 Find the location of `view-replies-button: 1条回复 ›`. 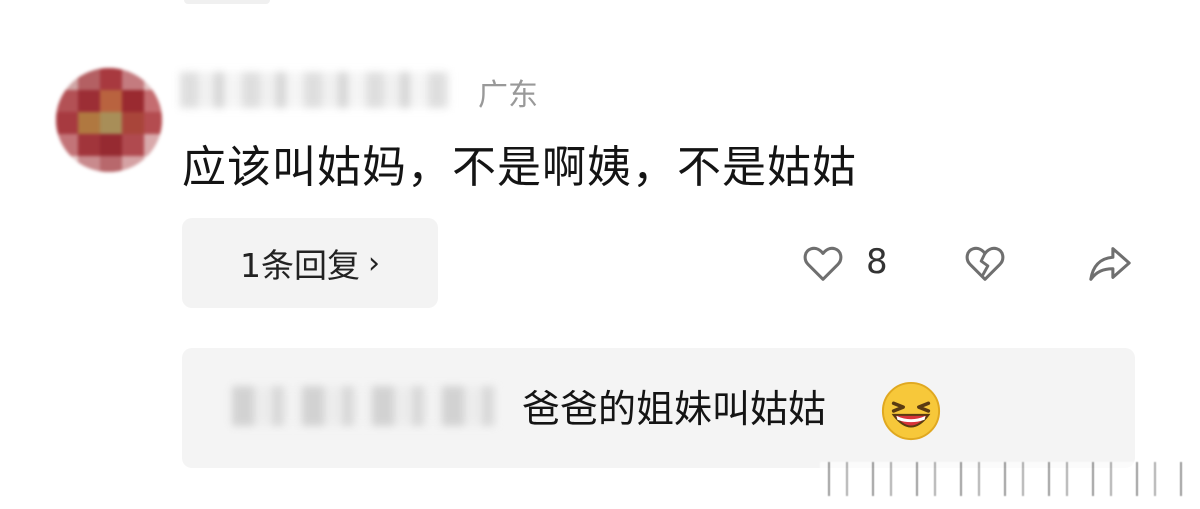

view-replies-button: 1条回复 › is located at coordinates (310, 263).